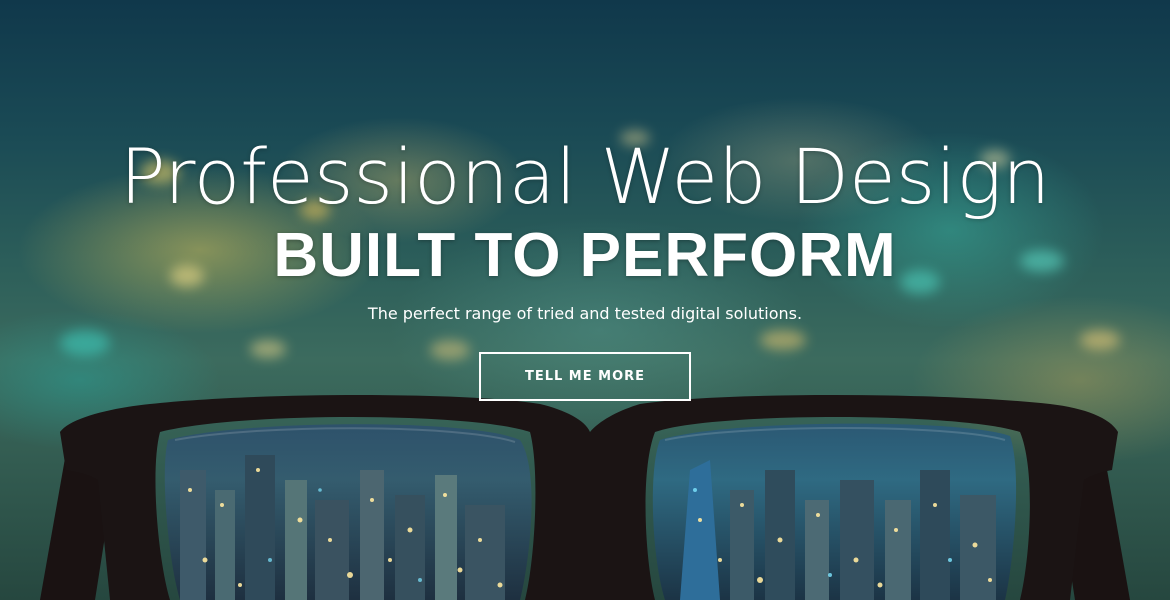 This screenshot has width=1170, height=600. What do you see at coordinates (585, 176) in the screenshot?
I see `hero-headline-light: Professional Web Design` at bounding box center [585, 176].